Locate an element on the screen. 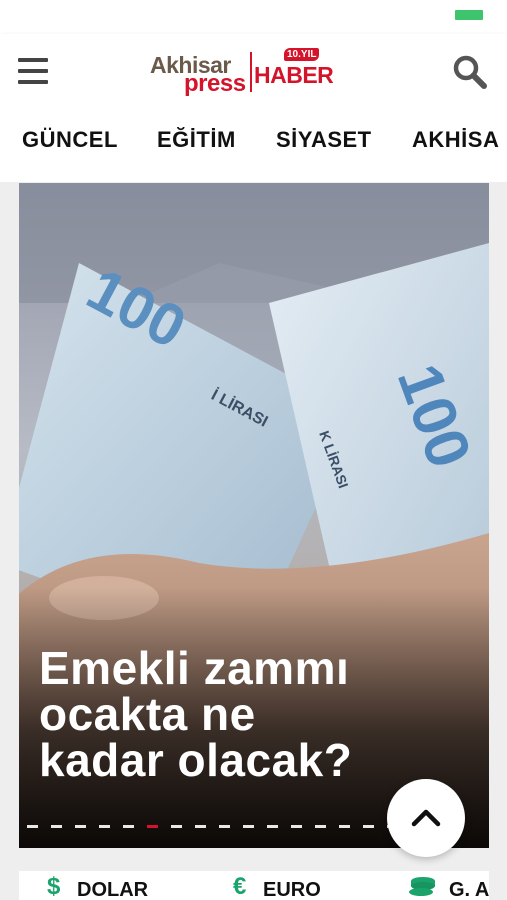  logo-haber: HABER is located at coordinates (294, 75).